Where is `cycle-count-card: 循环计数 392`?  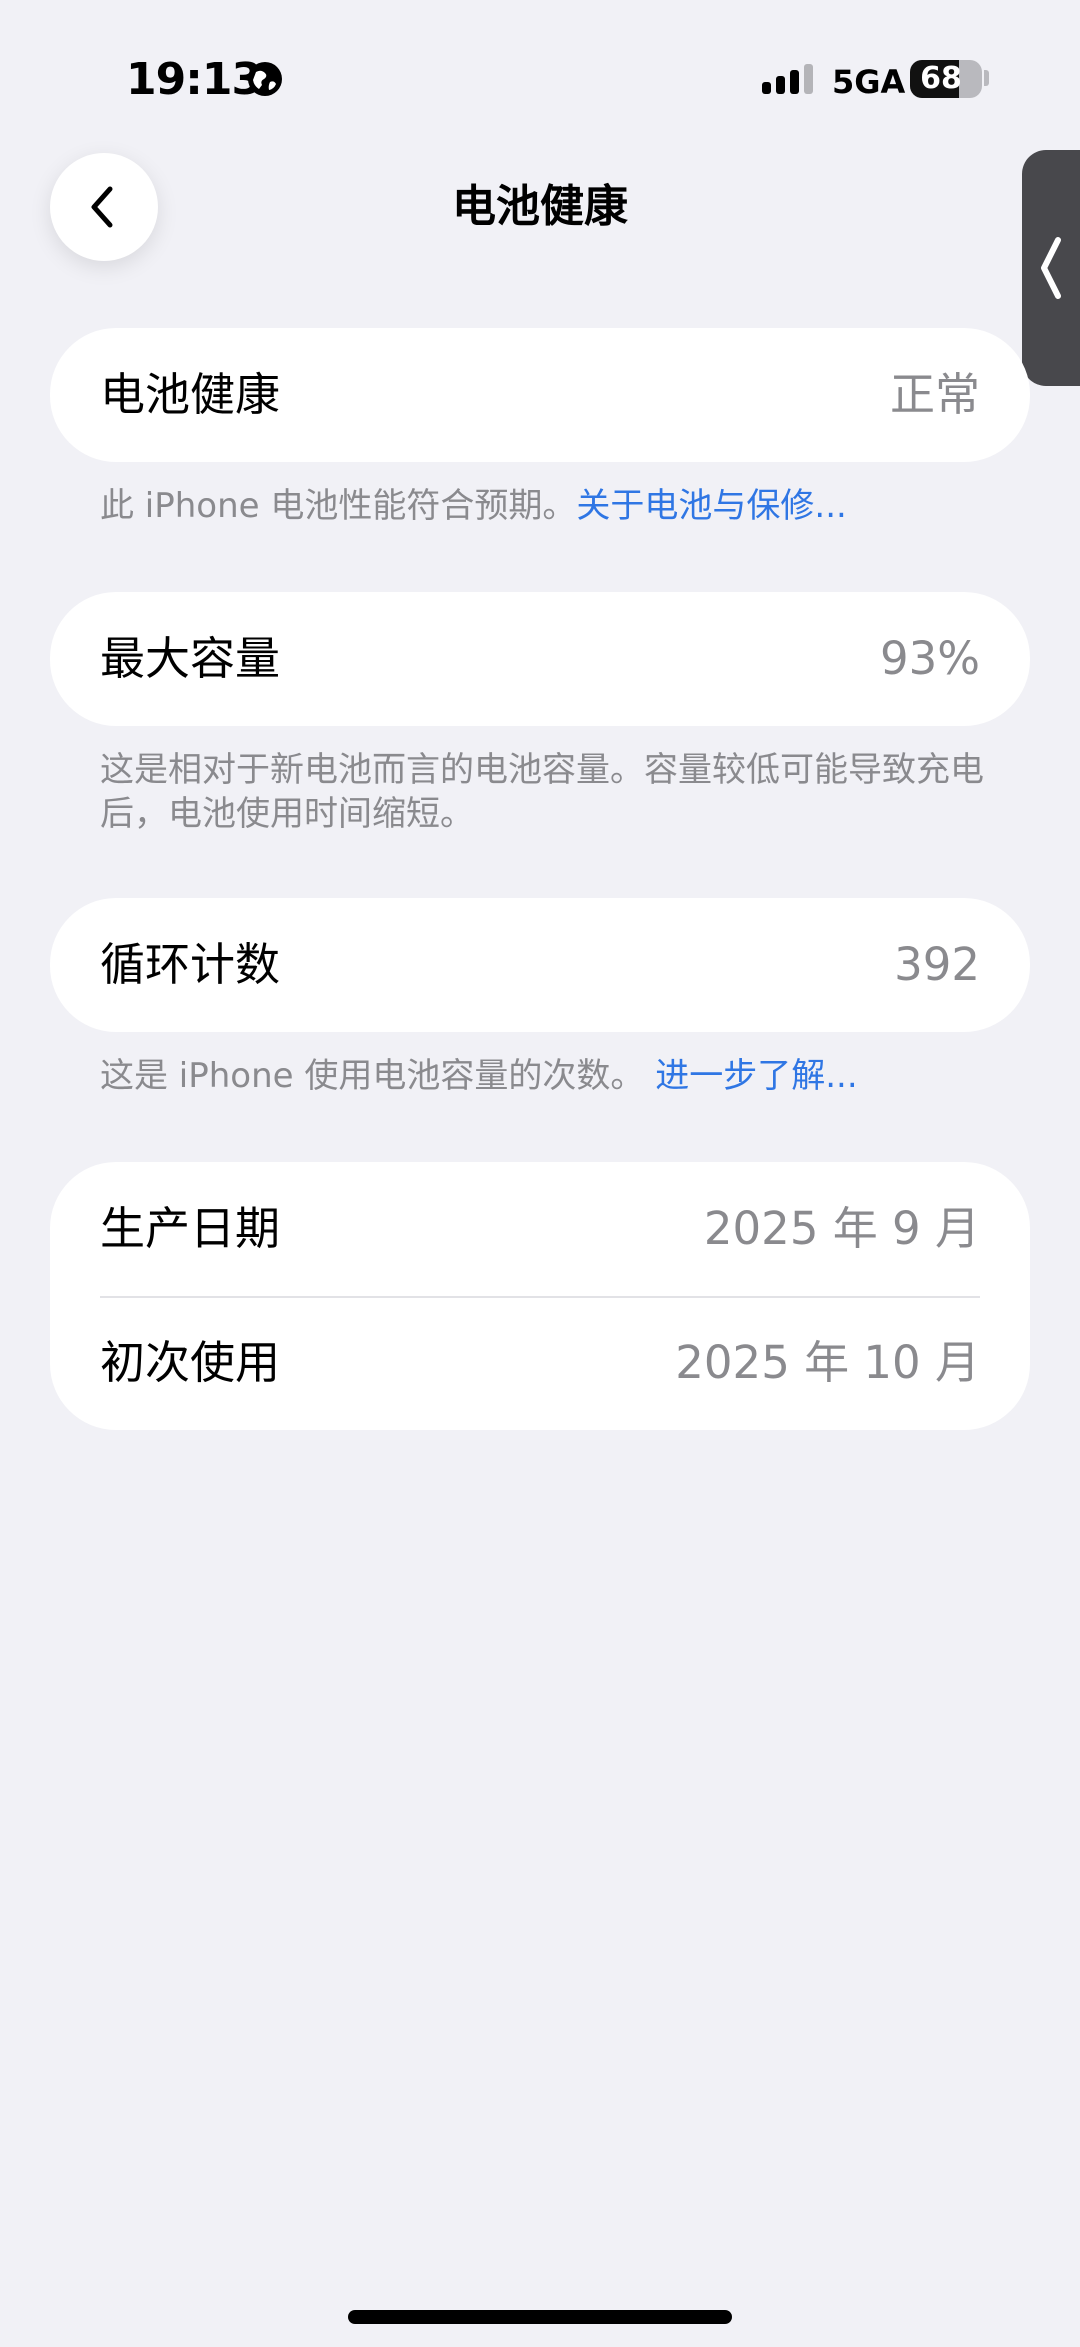 cycle-count-card: 循环计数 392 is located at coordinates (540, 965).